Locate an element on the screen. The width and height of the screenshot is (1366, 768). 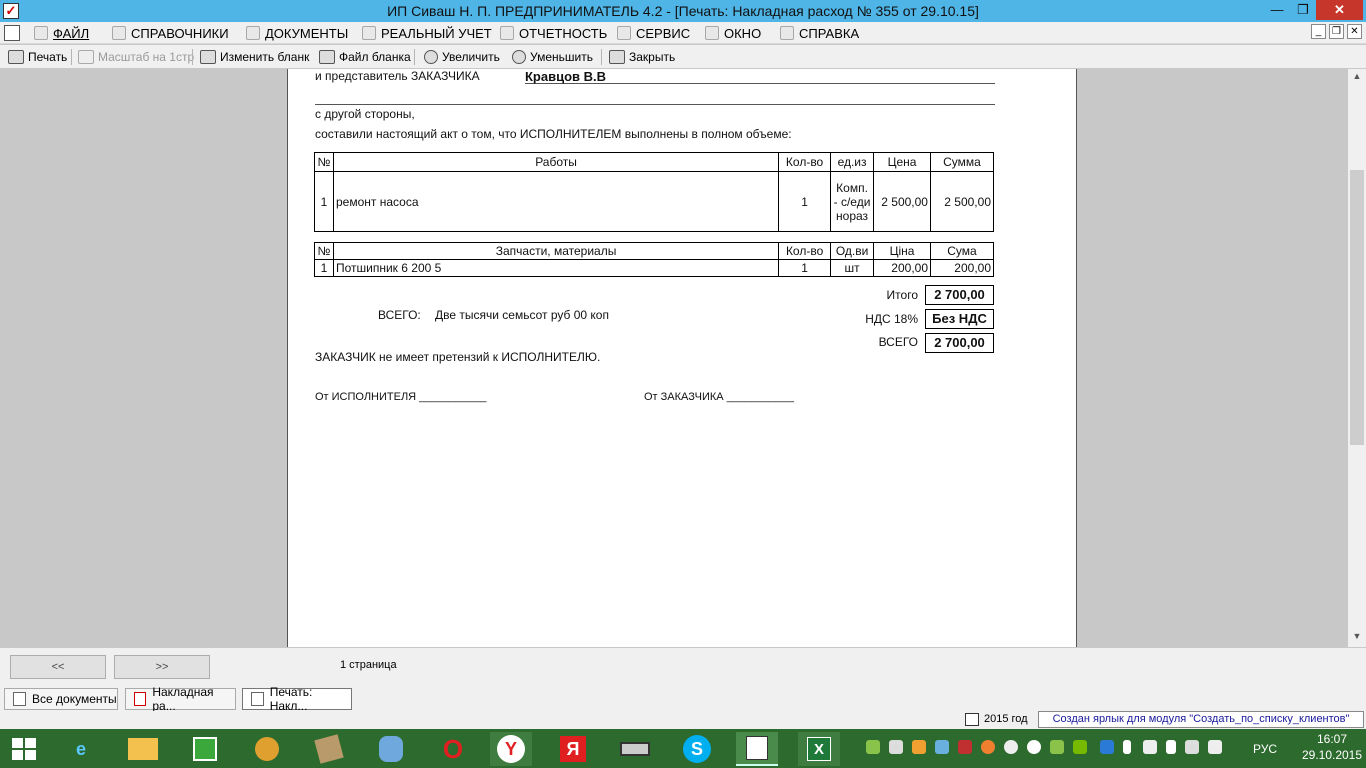
menu-label: ФАЙЛ is located at coordinates (71, 33).